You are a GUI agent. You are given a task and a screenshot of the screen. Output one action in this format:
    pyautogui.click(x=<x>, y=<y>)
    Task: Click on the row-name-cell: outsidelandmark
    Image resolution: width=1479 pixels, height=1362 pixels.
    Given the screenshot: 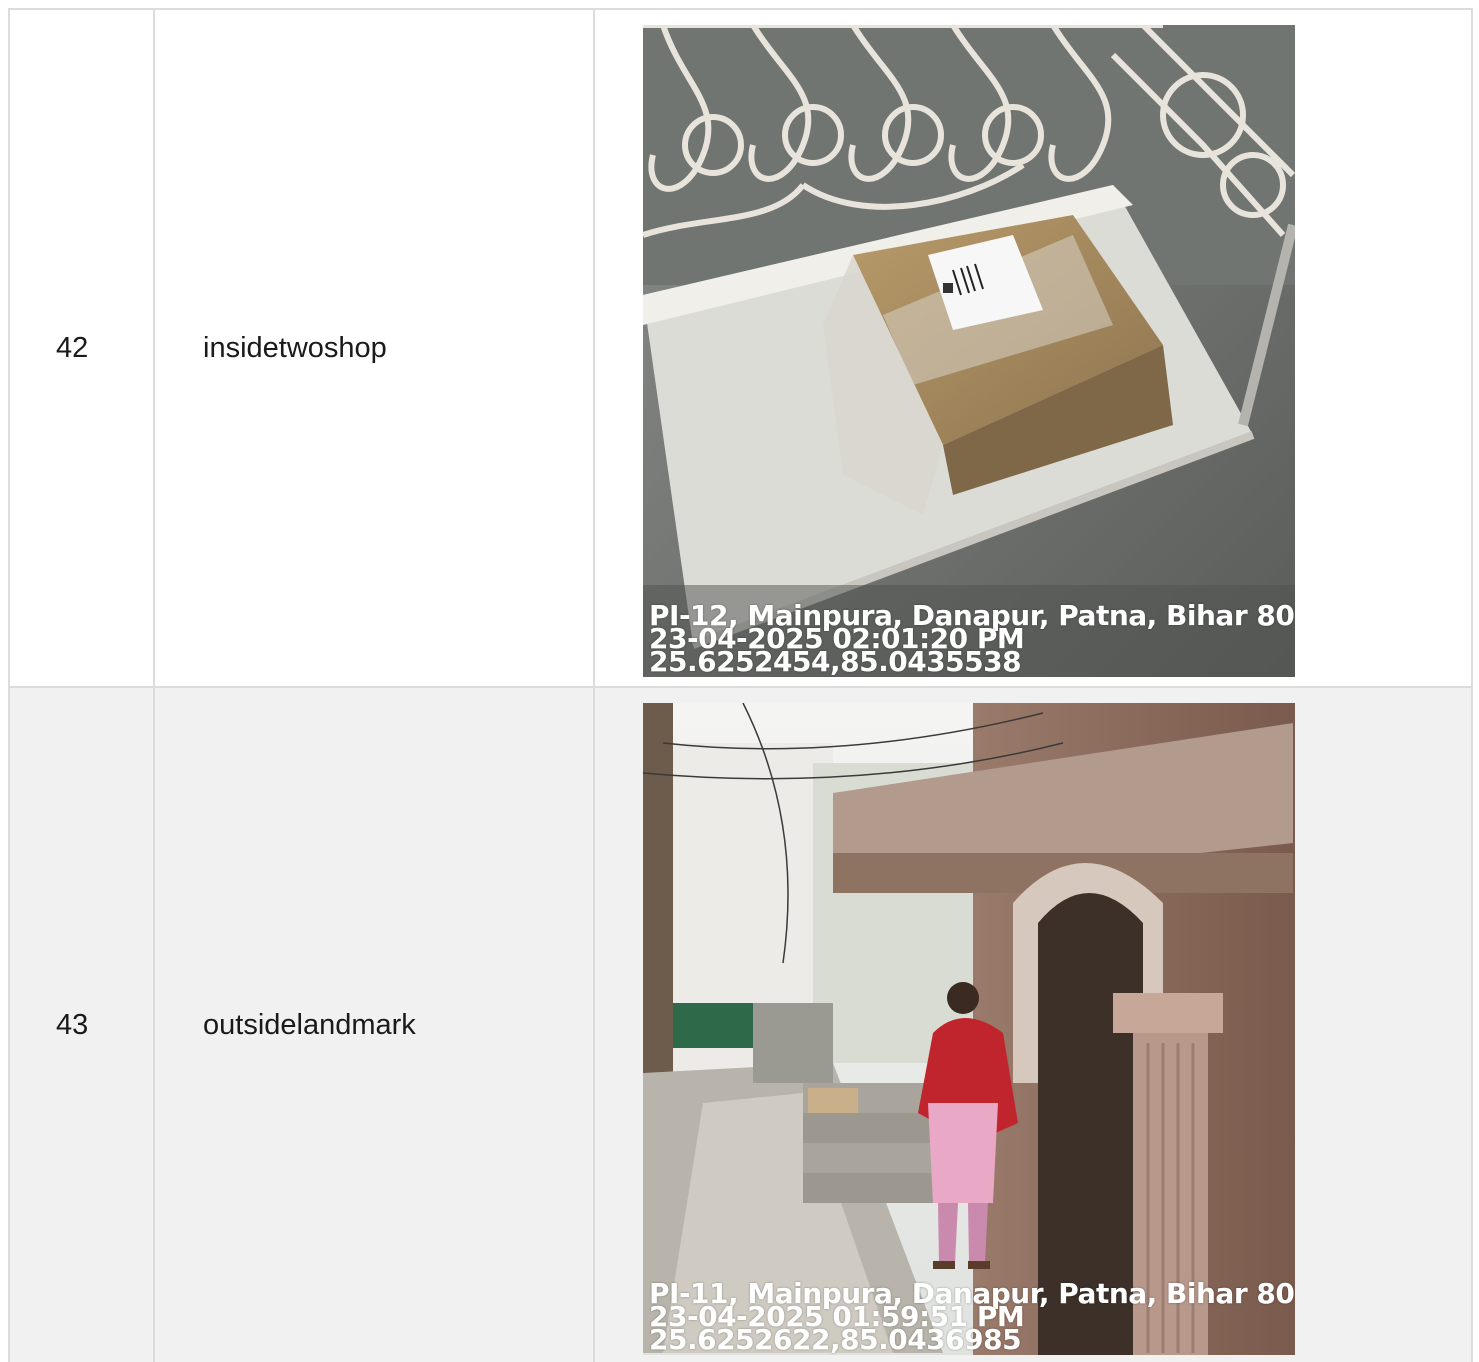 What is the action you would take?
    pyautogui.click(x=373, y=1025)
    